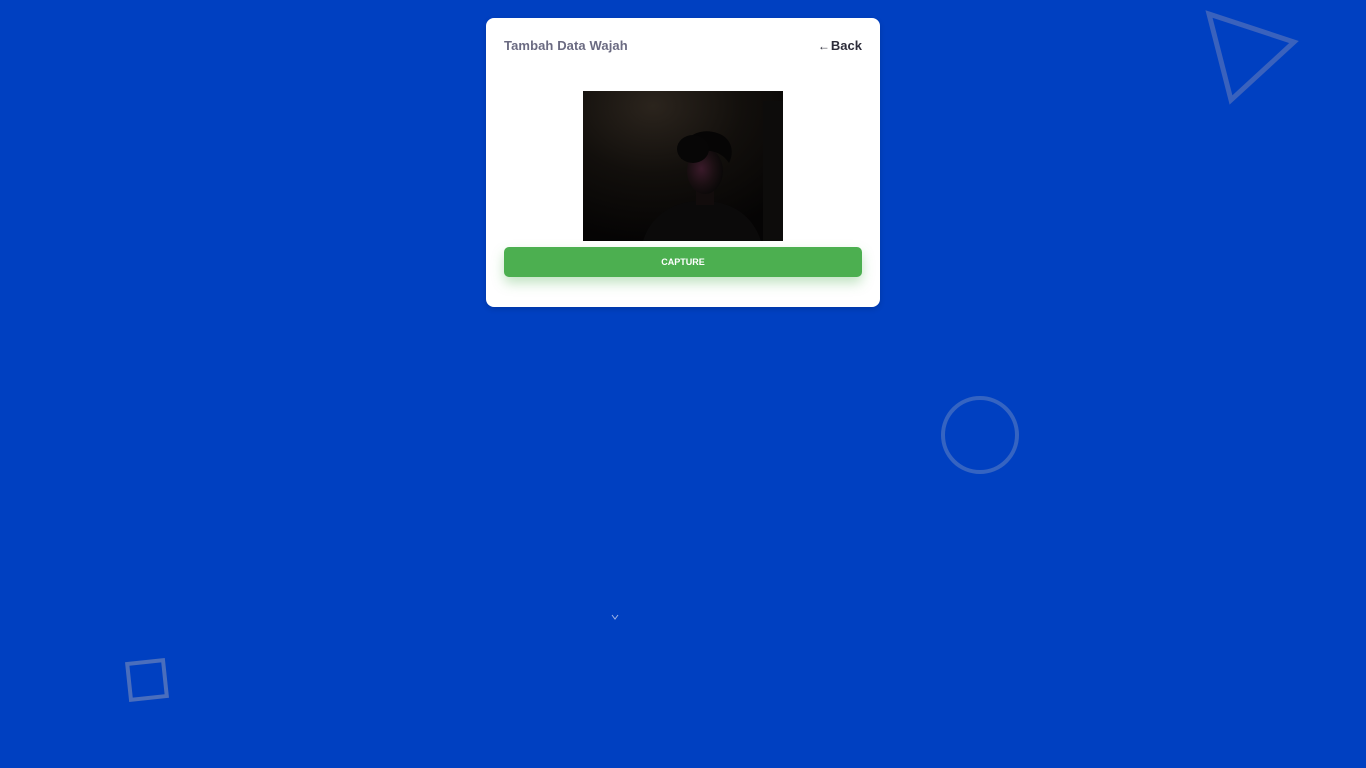 The image size is (1366, 768). I want to click on add-face-data-card: Tambah Data Wajah ← Back CAPTURE, so click(683, 162).